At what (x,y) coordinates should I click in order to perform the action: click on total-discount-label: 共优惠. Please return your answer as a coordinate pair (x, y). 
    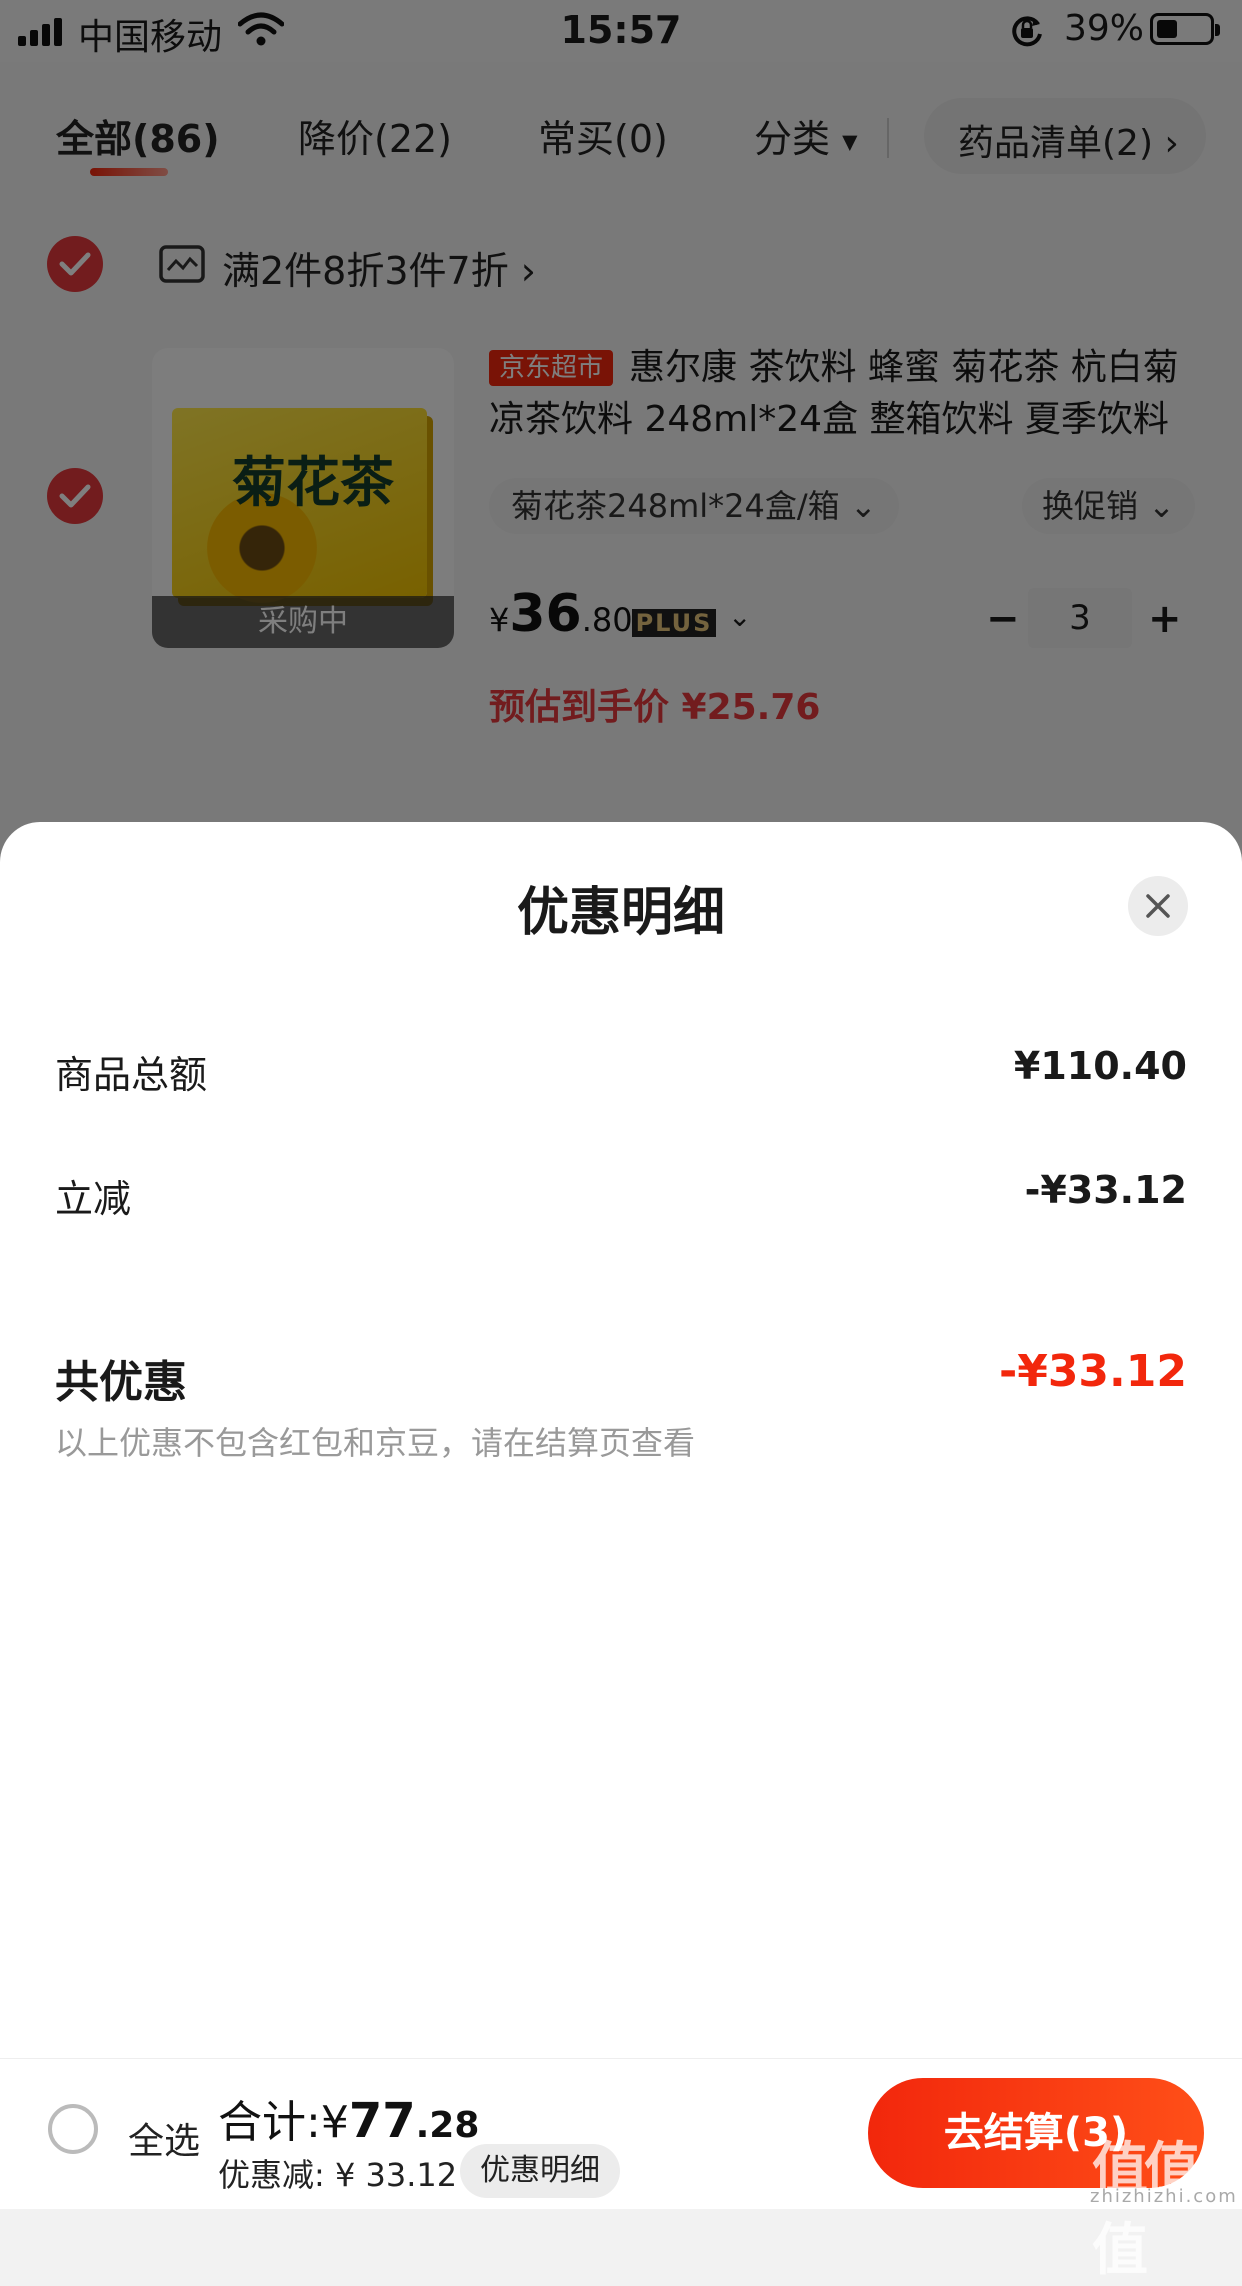
    Looking at the image, I should click on (121, 1382).